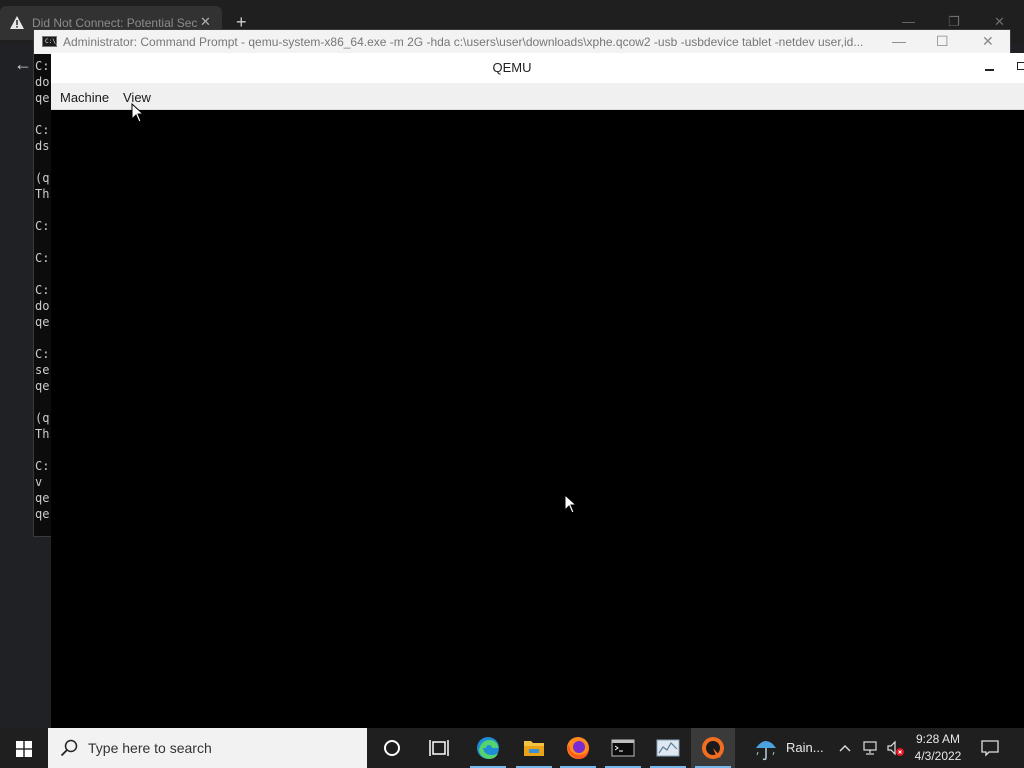 This screenshot has width=1024, height=768. I want to click on firefox-icon, so click(578, 748).